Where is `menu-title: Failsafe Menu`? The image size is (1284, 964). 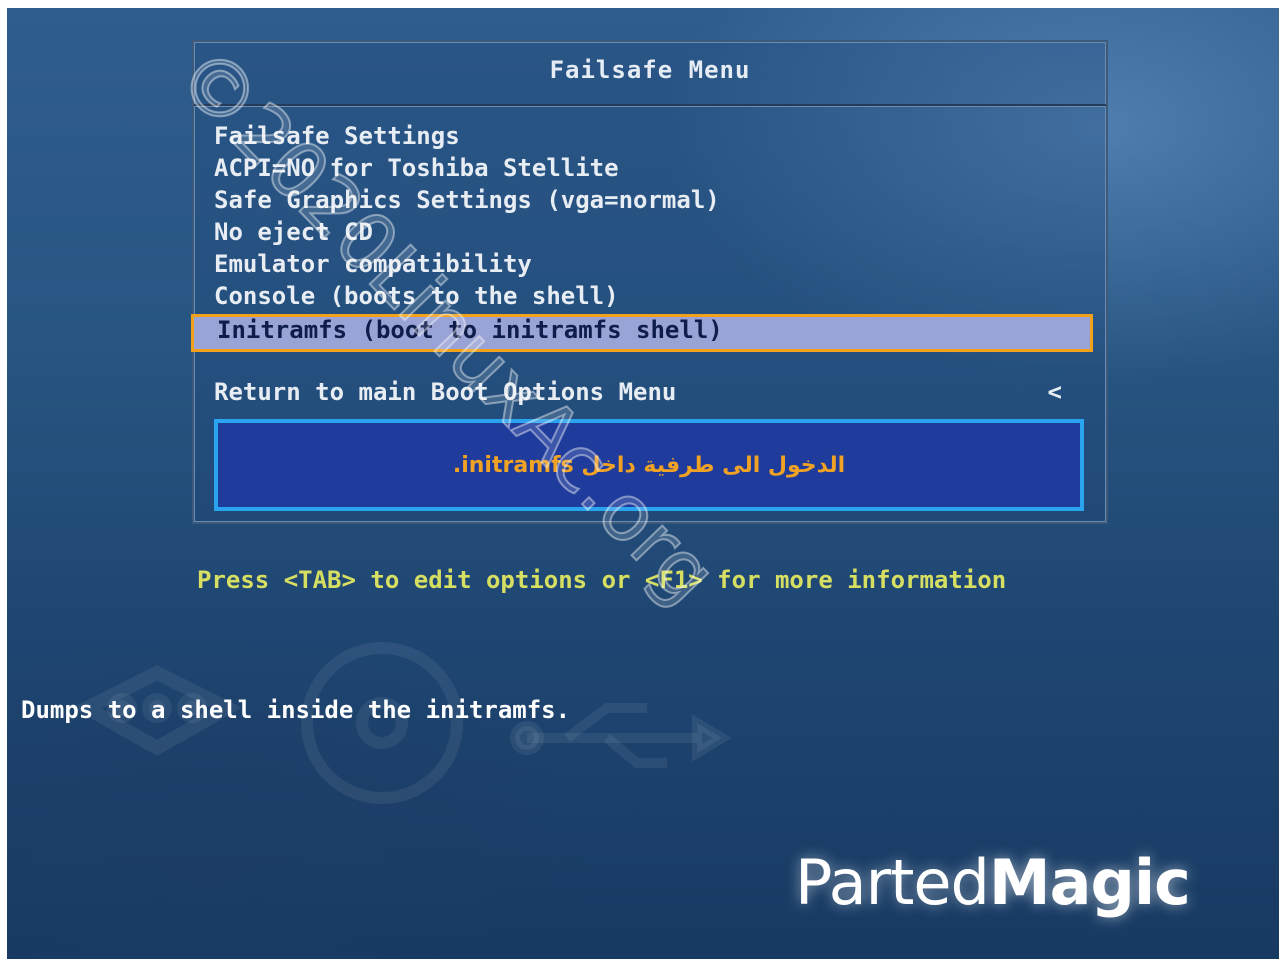
menu-title: Failsafe Menu is located at coordinates (650, 70).